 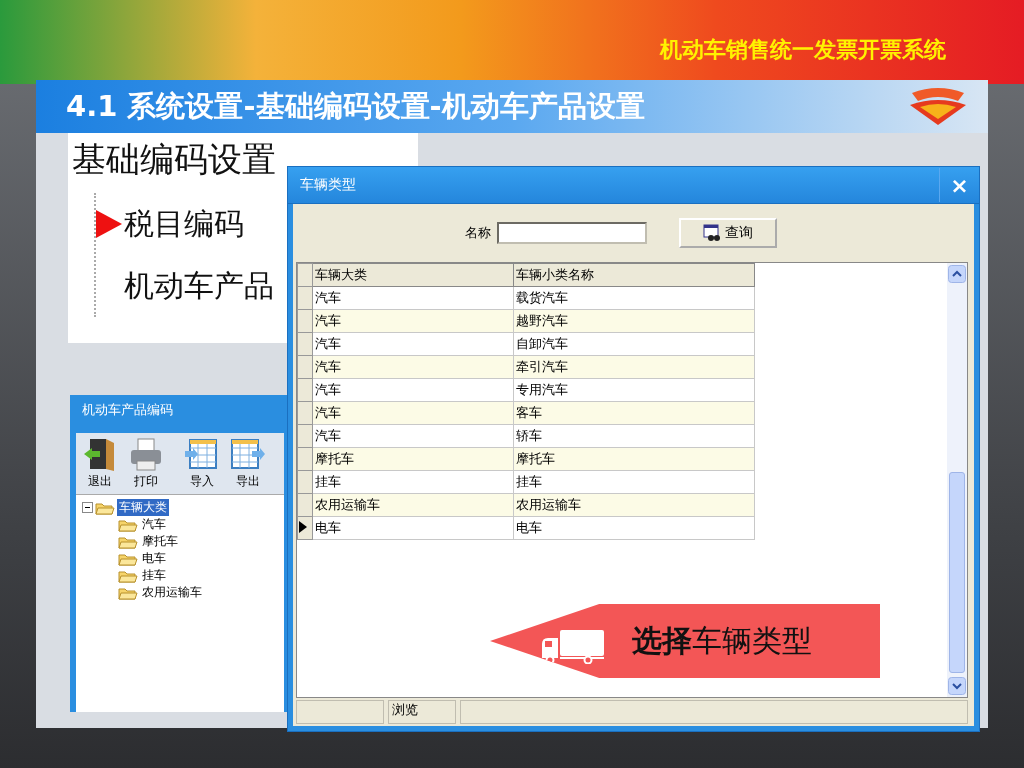 I want to click on table-cell: 牵引汽车, so click(x=634, y=367).